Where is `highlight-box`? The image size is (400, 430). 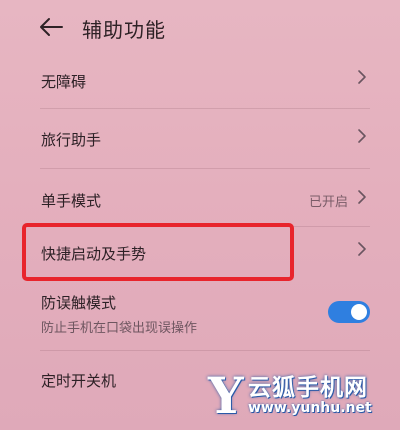
highlight-box is located at coordinates (158, 252).